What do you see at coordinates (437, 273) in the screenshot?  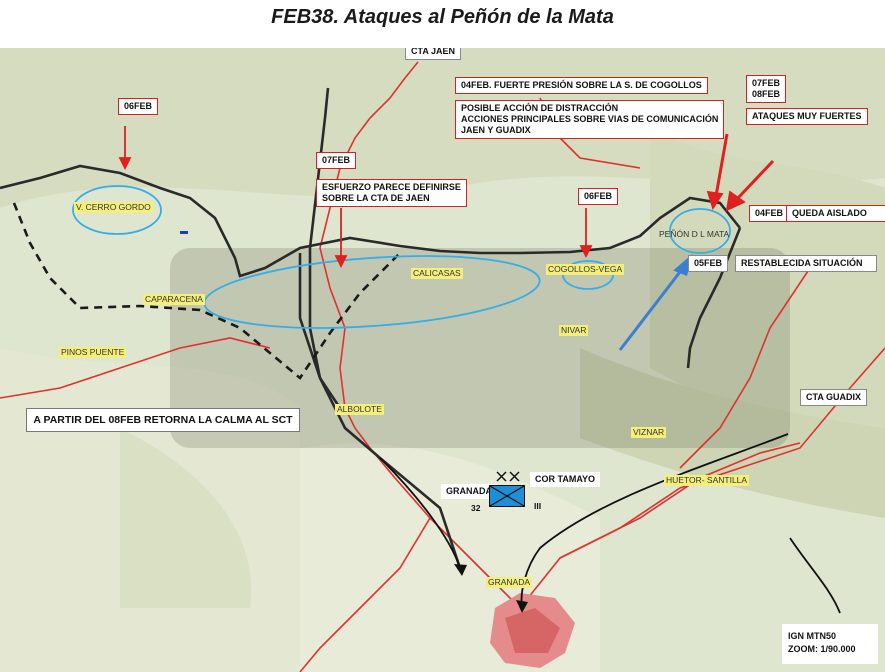 I see `place-calicasas: CALICASAS` at bounding box center [437, 273].